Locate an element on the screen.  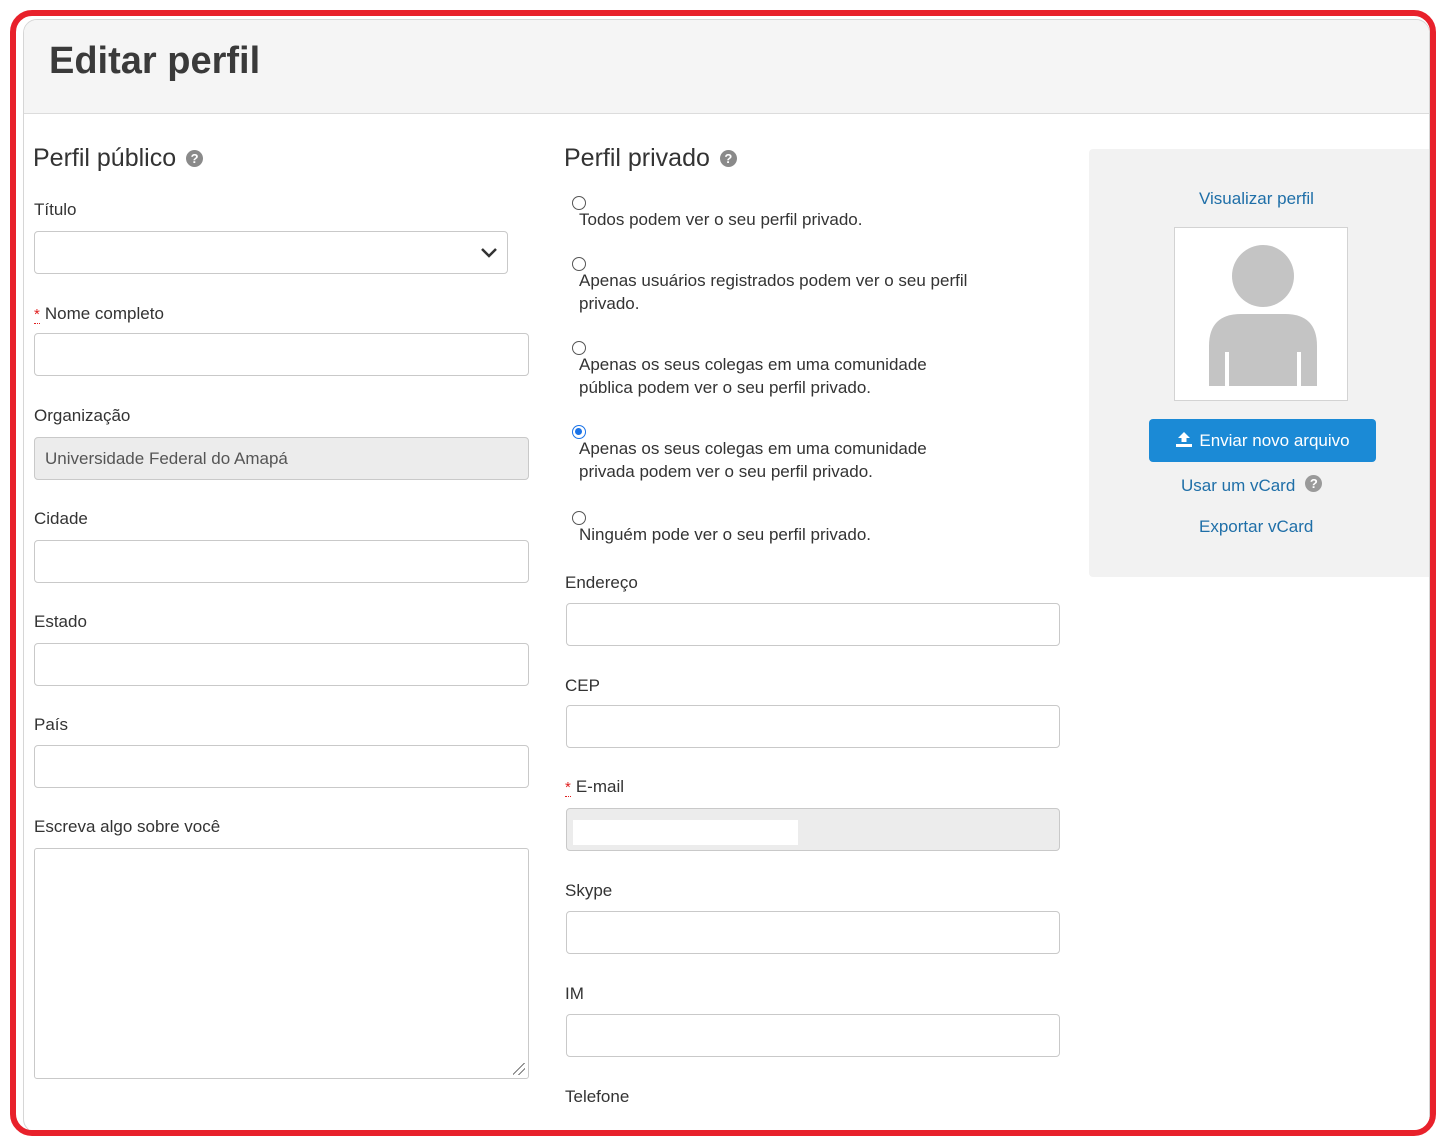
radio-label: Ninguém pode ver o seu perfil privado. is located at coordinates (725, 534).